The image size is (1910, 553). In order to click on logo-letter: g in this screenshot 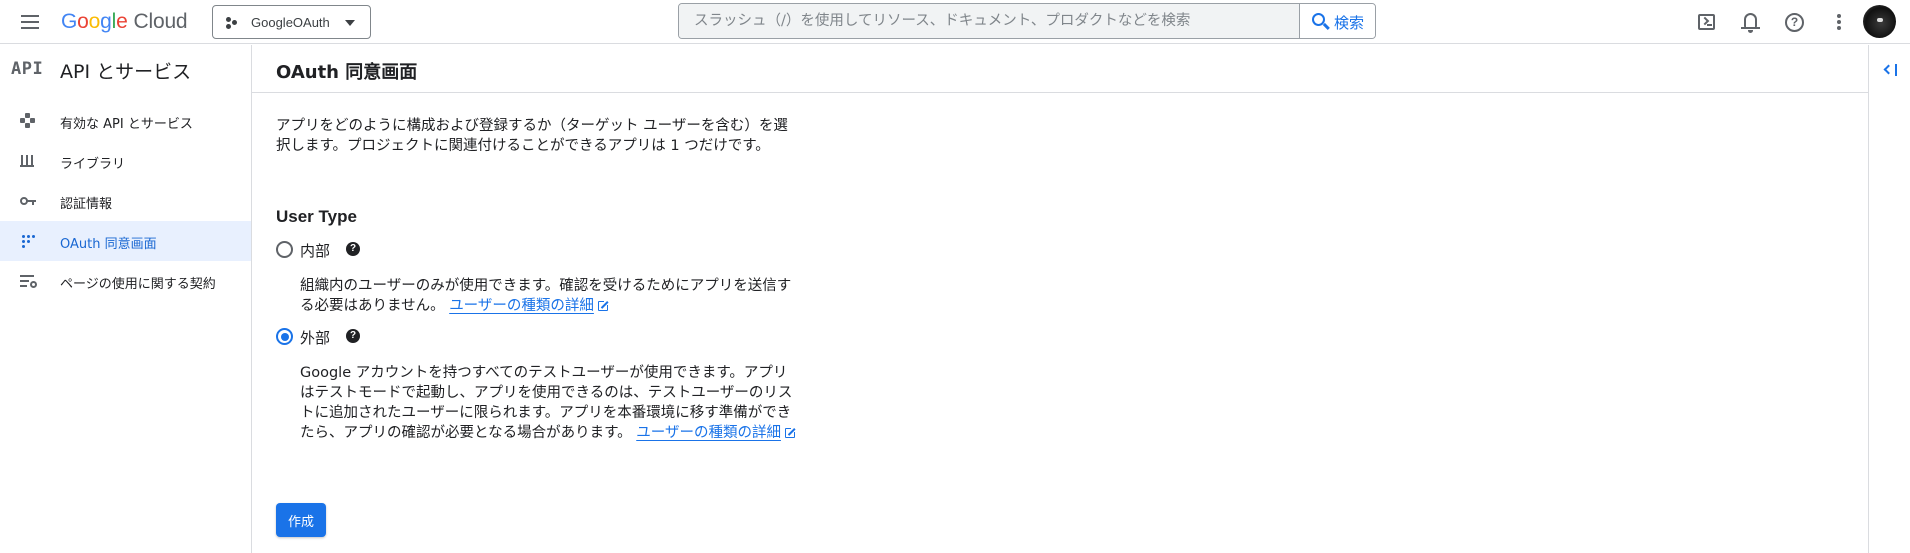, I will do `click(106, 21)`.